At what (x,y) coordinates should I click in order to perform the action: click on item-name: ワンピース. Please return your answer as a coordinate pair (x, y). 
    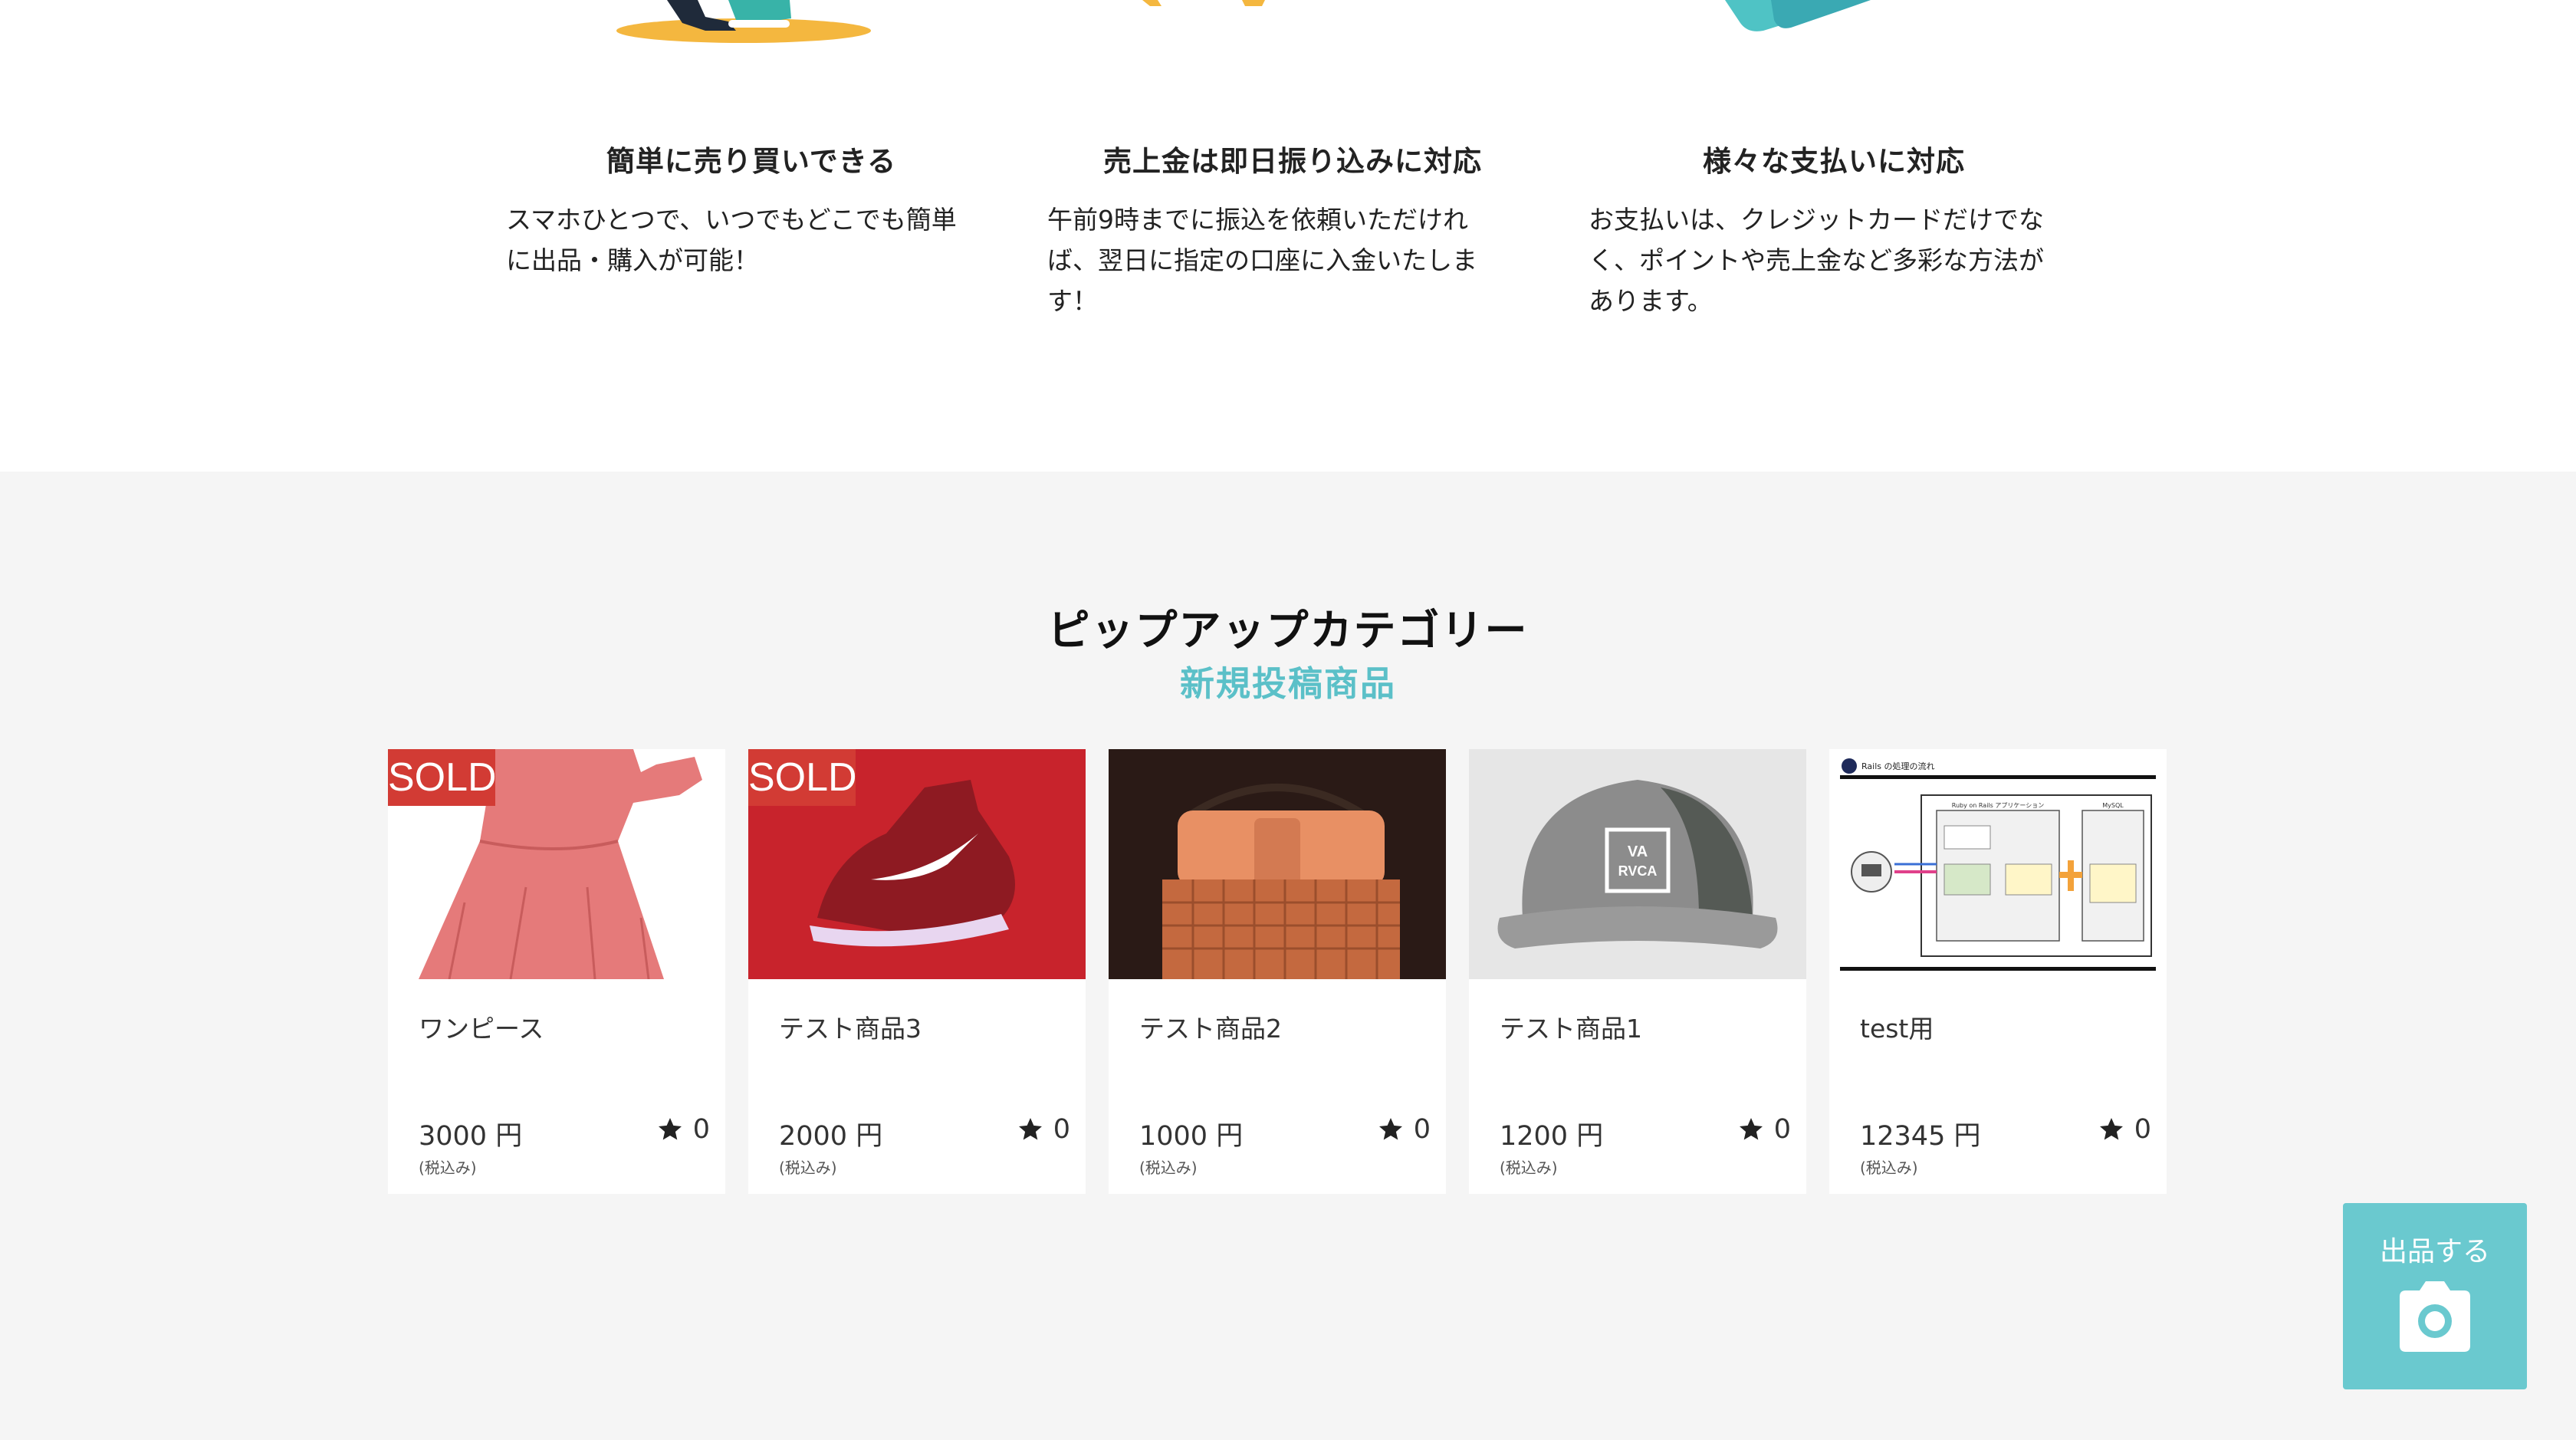
    Looking at the image, I should click on (482, 1026).